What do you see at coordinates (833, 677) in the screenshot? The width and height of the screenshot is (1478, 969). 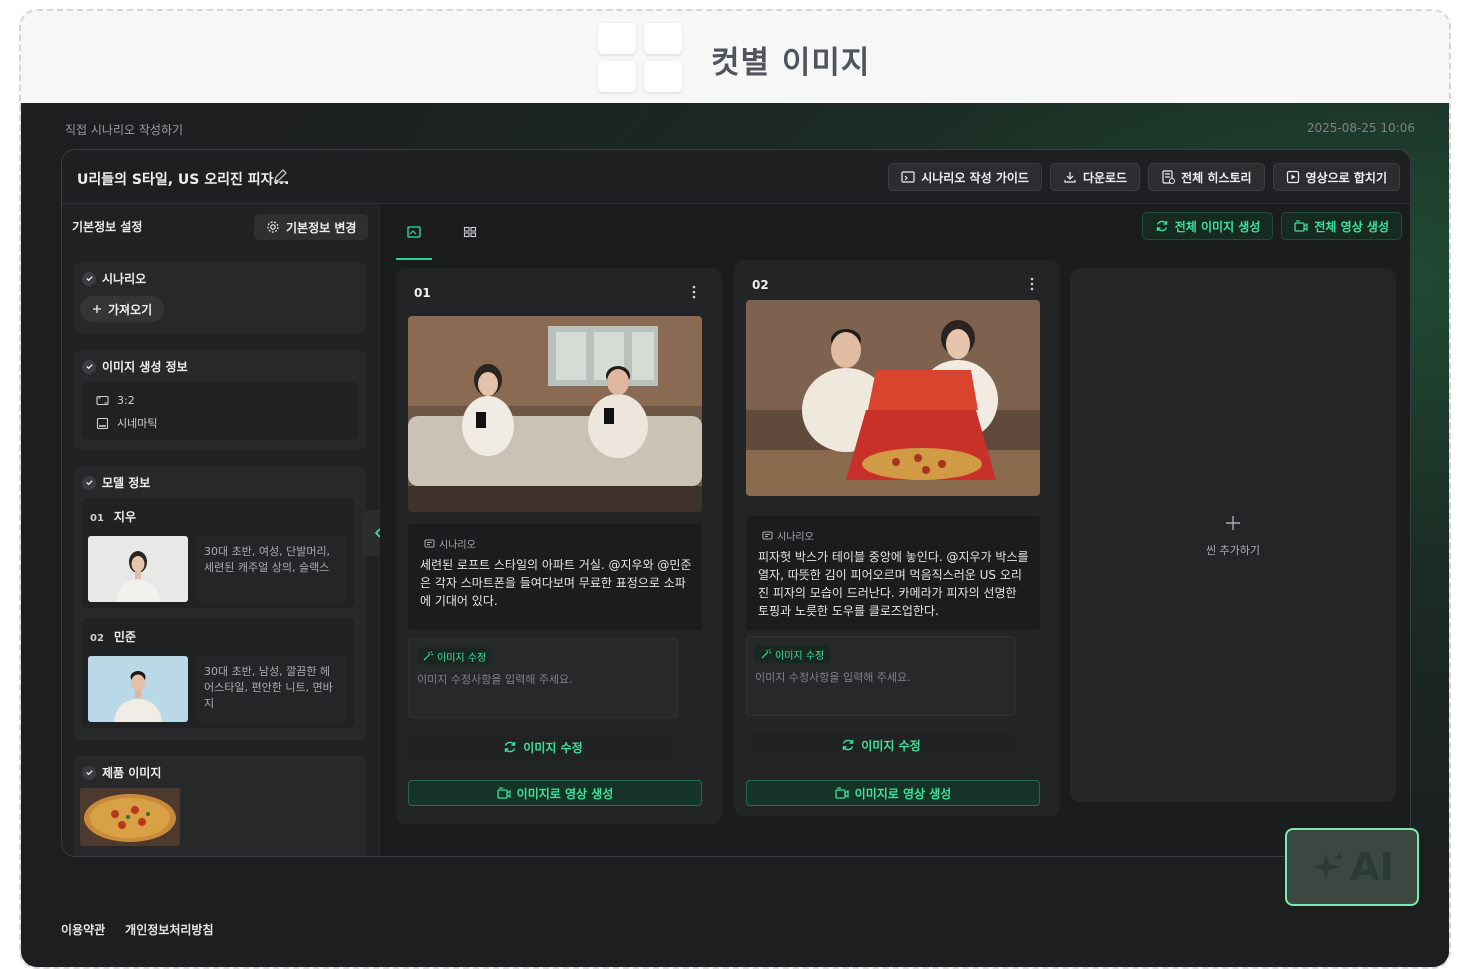 I see `image-edit-placeholder: 이미지 수정사항을 입력해 주세요.` at bounding box center [833, 677].